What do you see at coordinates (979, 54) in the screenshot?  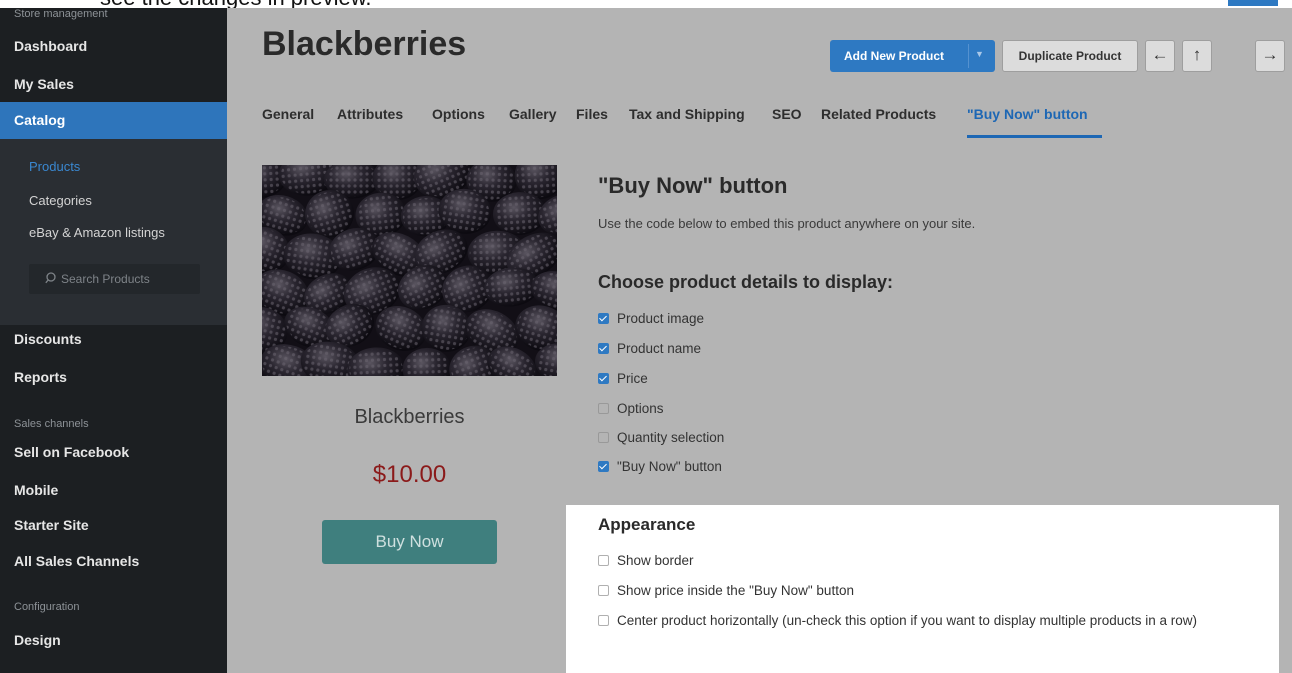 I see `chevron-down-icon: ▼` at bounding box center [979, 54].